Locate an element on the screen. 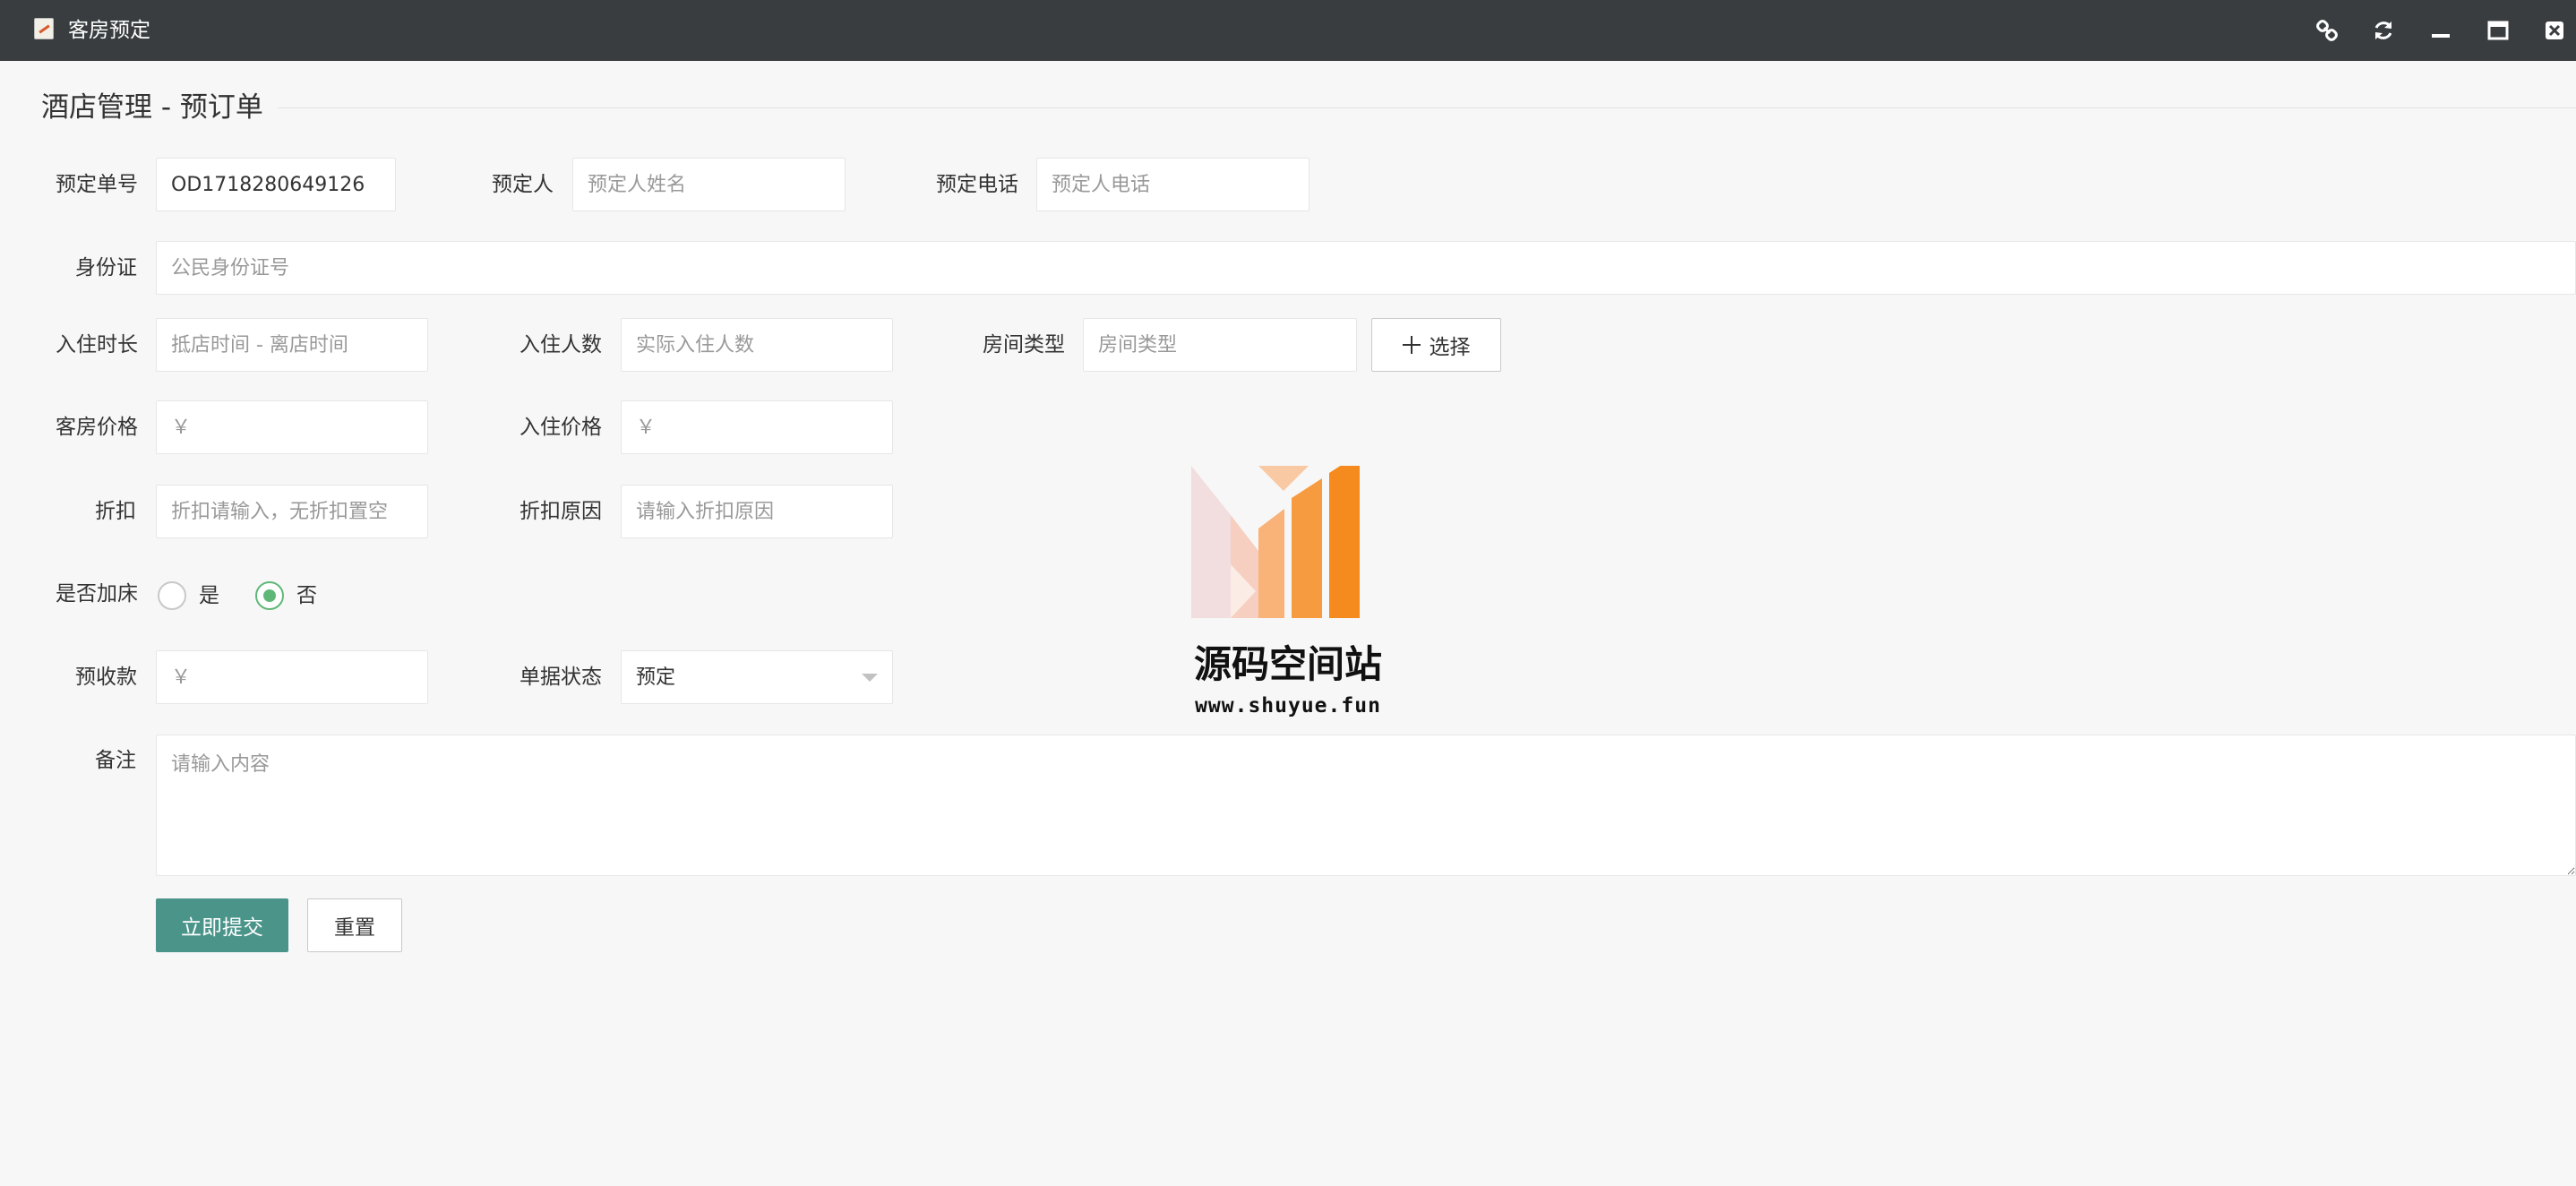 The image size is (2576, 1186). extra-bed-label: 是否加床 is located at coordinates (97, 594).